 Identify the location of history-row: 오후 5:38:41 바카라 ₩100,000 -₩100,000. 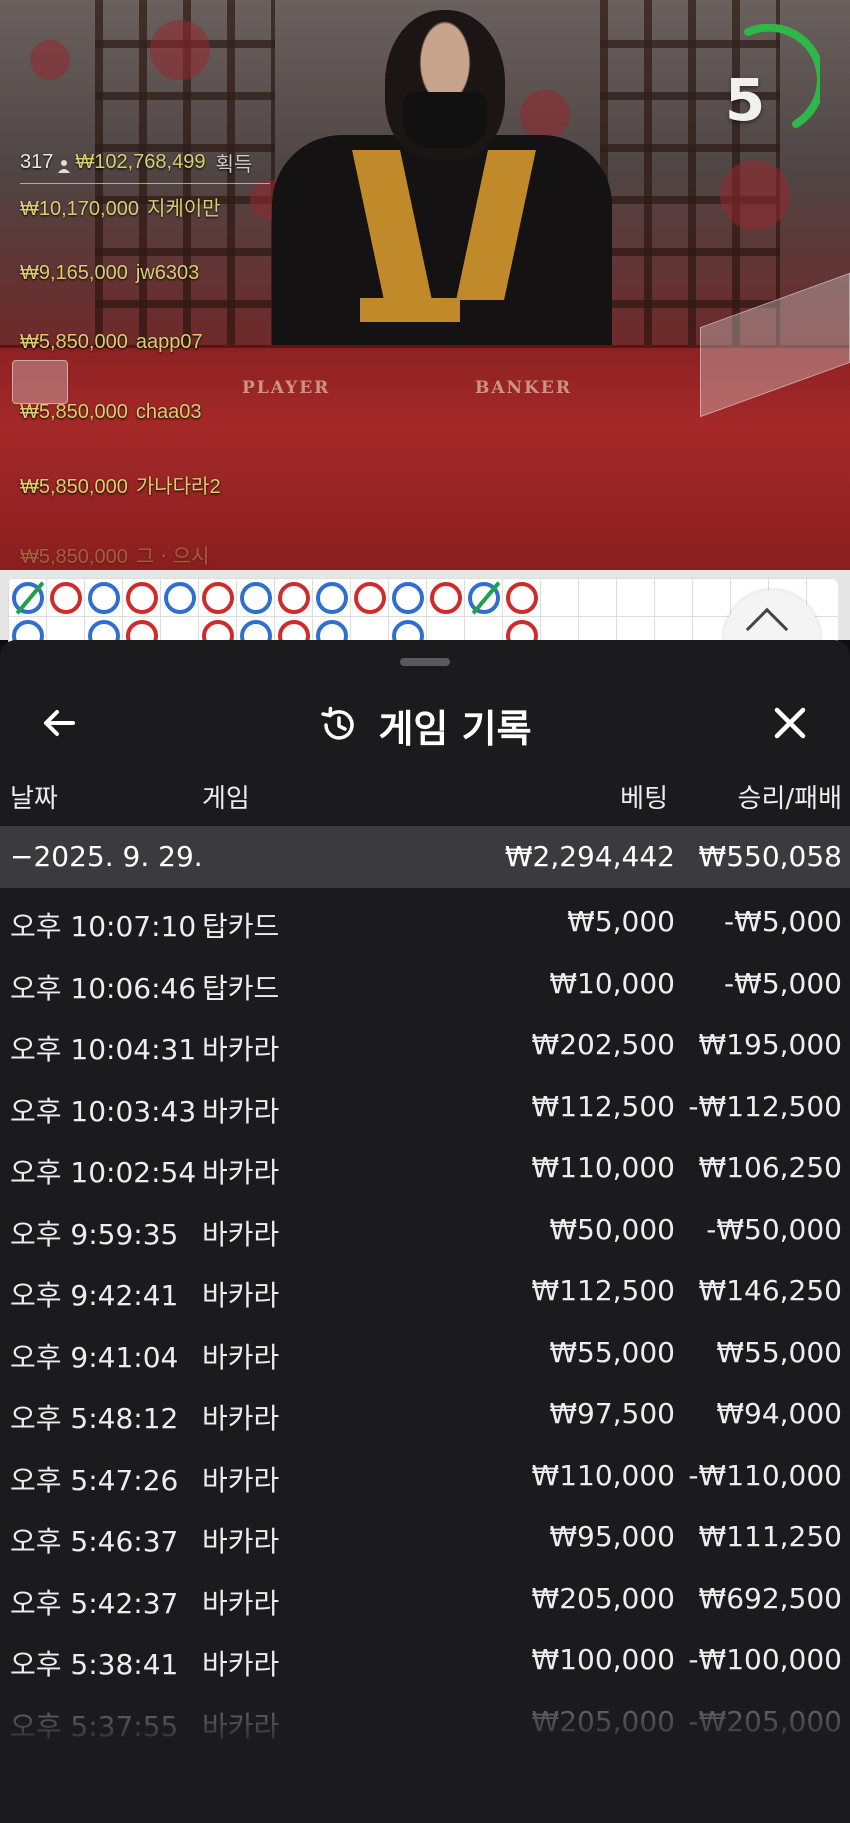
(425, 1657).